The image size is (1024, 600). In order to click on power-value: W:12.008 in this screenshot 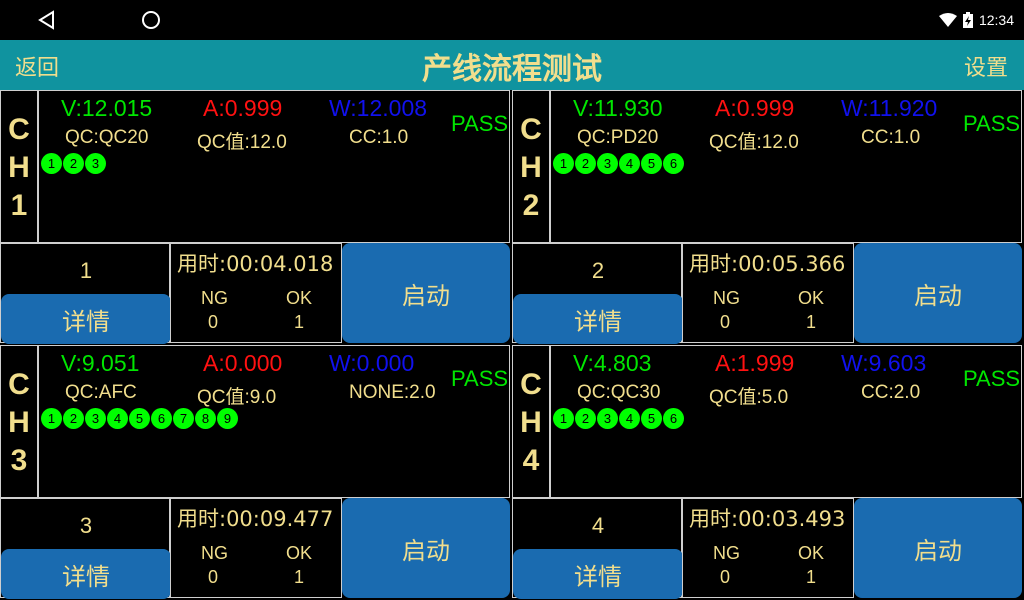, I will do `click(378, 108)`.